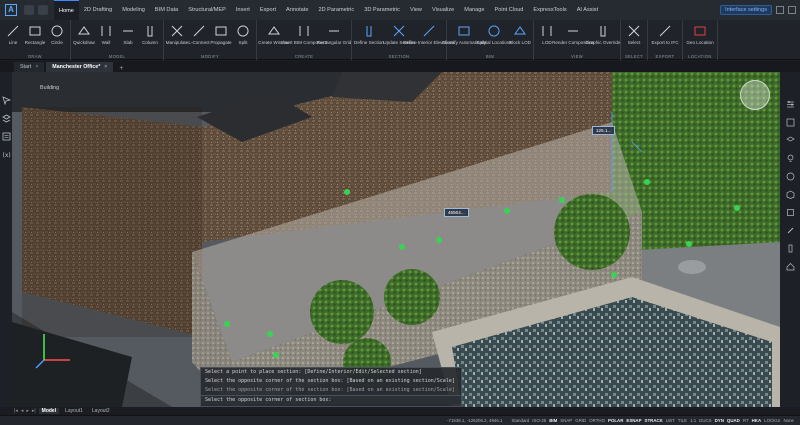 The image size is (800, 425). What do you see at coordinates (35, 36) in the screenshot?
I see `tool-rectangle: Rectangle` at bounding box center [35, 36].